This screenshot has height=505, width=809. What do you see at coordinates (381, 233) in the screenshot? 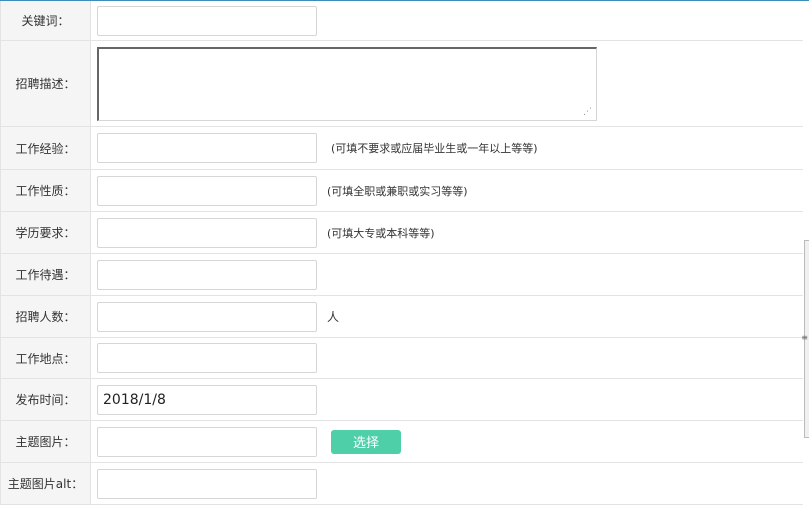
I see `education-hint: (可填大专或本科等等)` at bounding box center [381, 233].